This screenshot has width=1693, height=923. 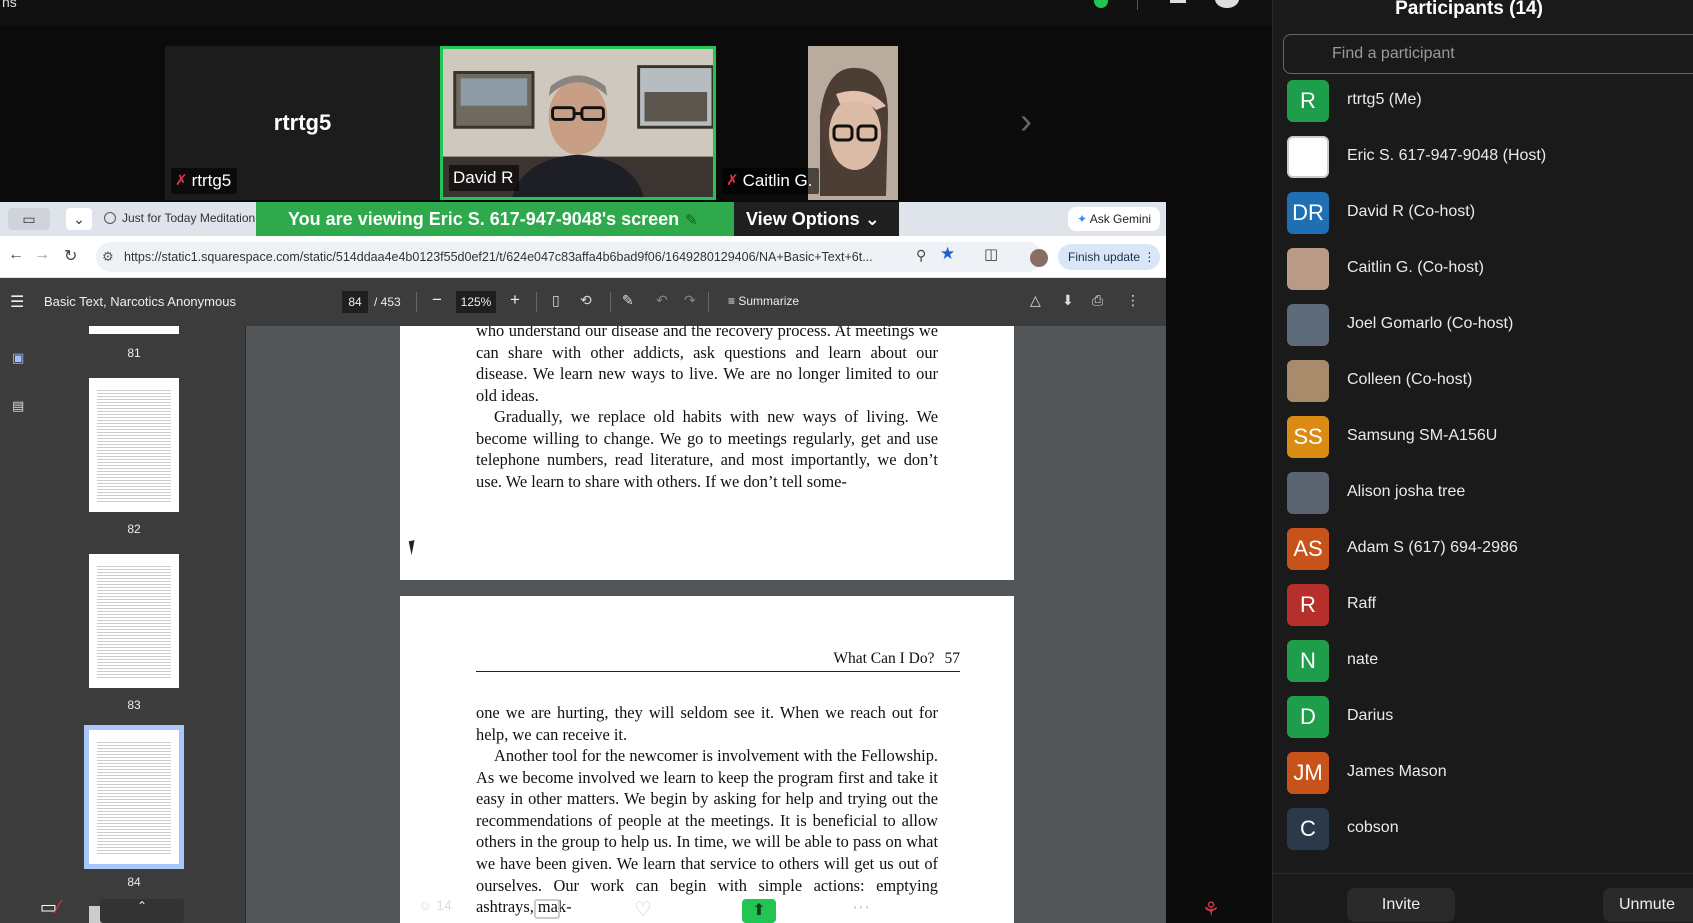 What do you see at coordinates (79, 219) in the screenshot?
I see `chevron-down-icon: ⌄` at bounding box center [79, 219].